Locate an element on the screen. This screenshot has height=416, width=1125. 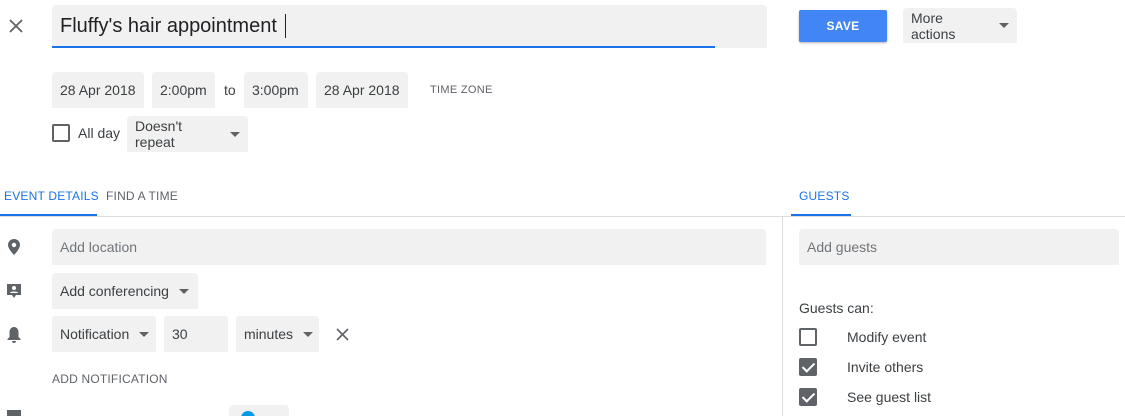
start-date-text: 28 Apr 2018 is located at coordinates (98, 90).